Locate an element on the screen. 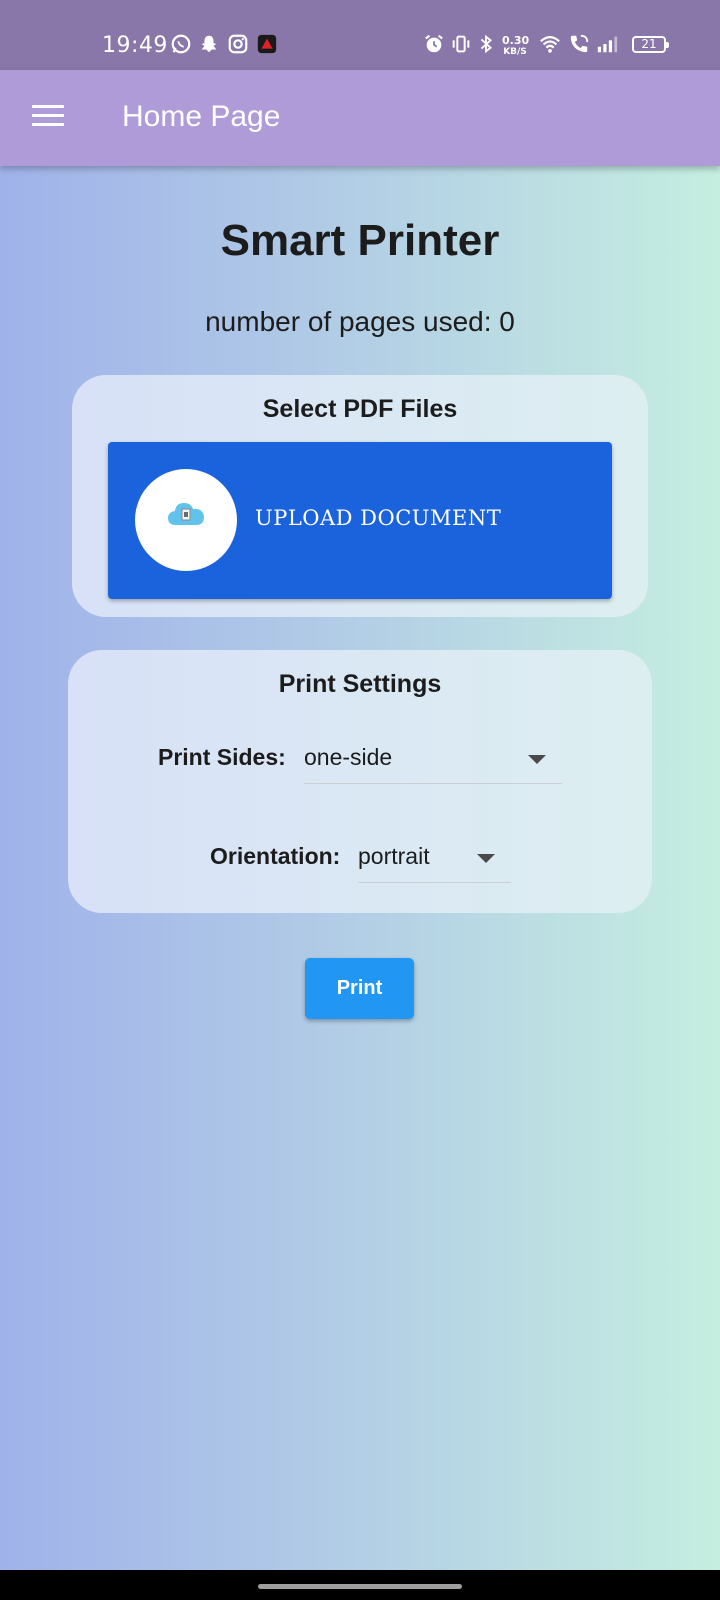 The width and height of the screenshot is (720, 1600). print-sides-value: one-side is located at coordinates (348, 757).